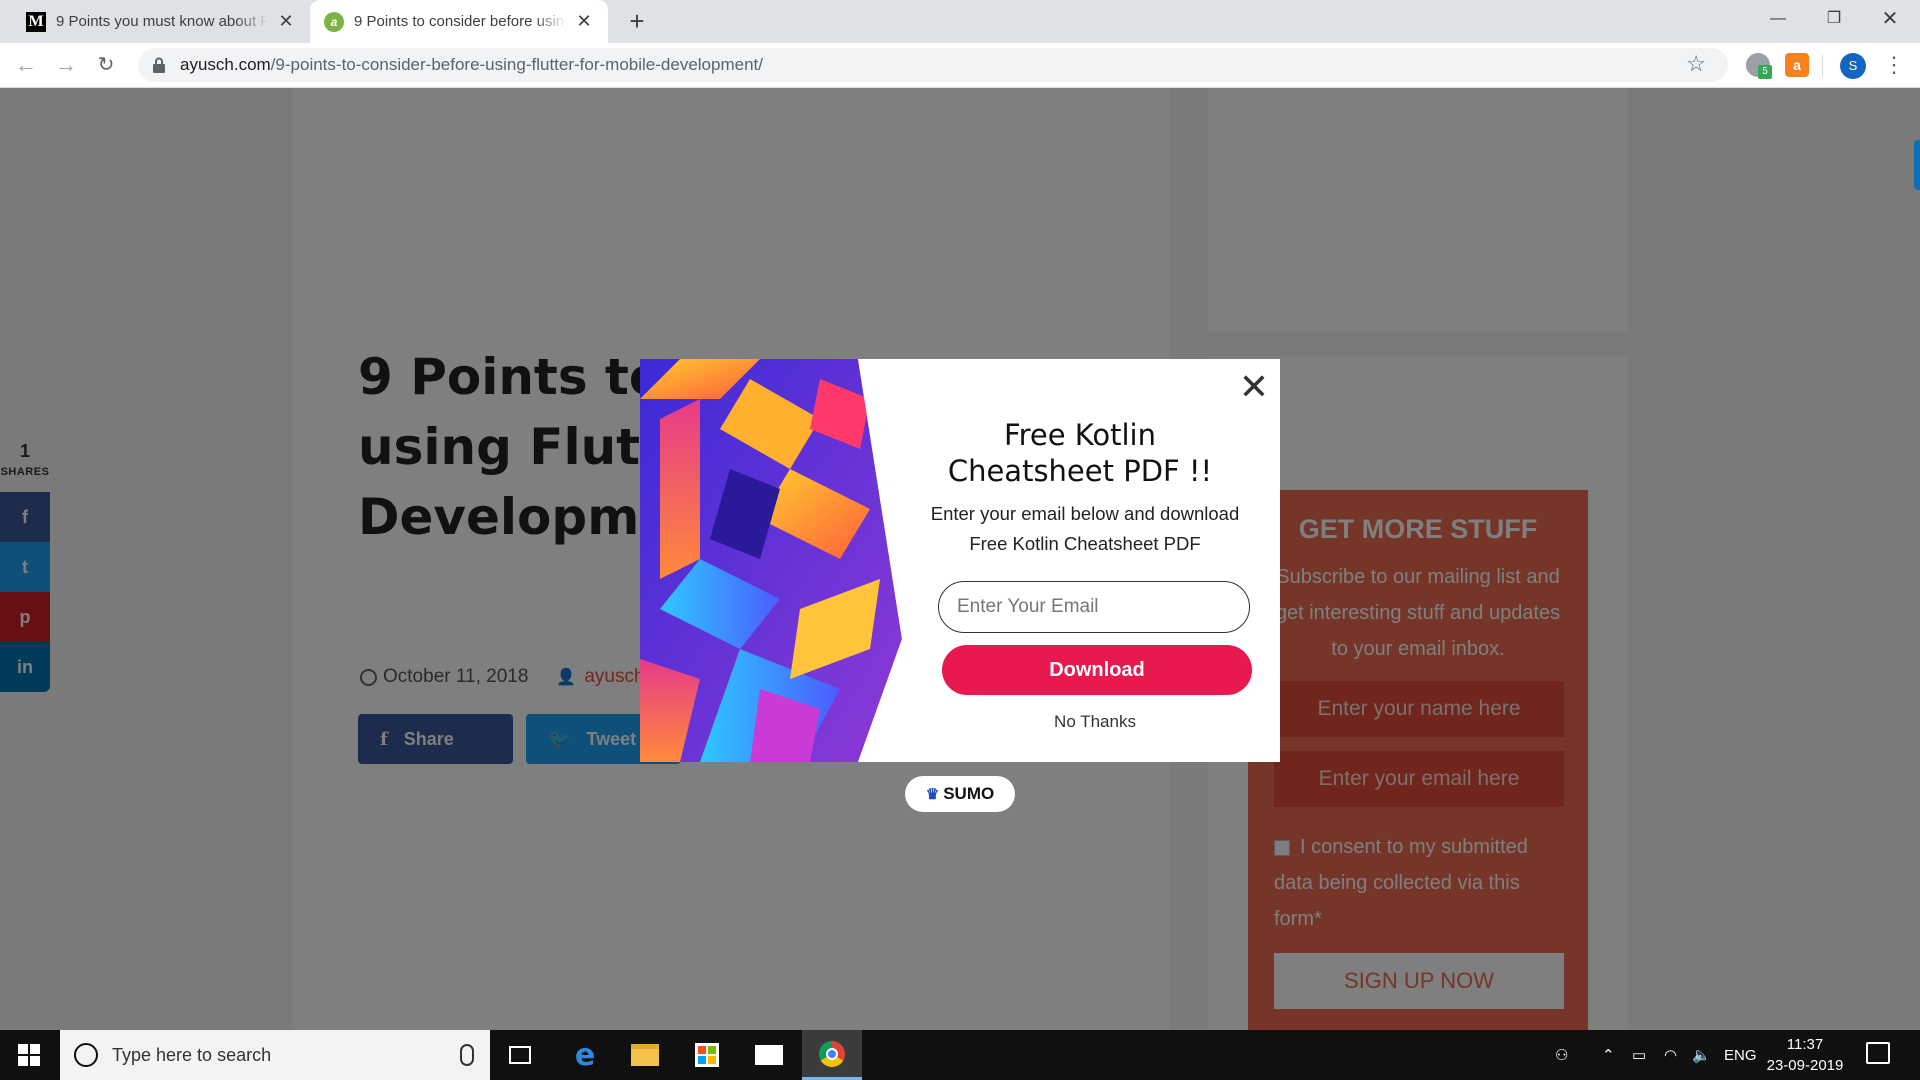 This screenshot has height=1080, width=1920. I want to click on toolbar-divider, so click(1822, 66).